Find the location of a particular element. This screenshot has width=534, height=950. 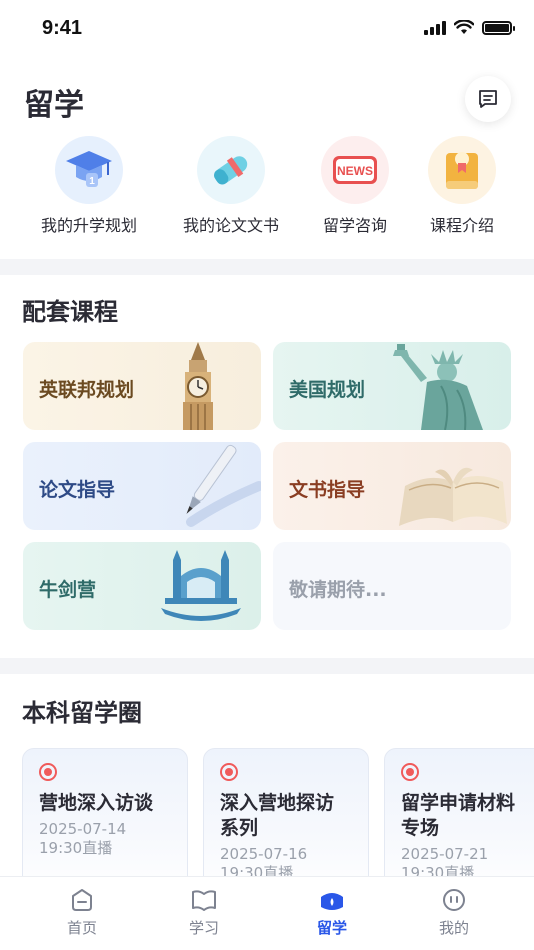

circle-card-title: 留学申请材料专场 is located at coordinates (458, 815).